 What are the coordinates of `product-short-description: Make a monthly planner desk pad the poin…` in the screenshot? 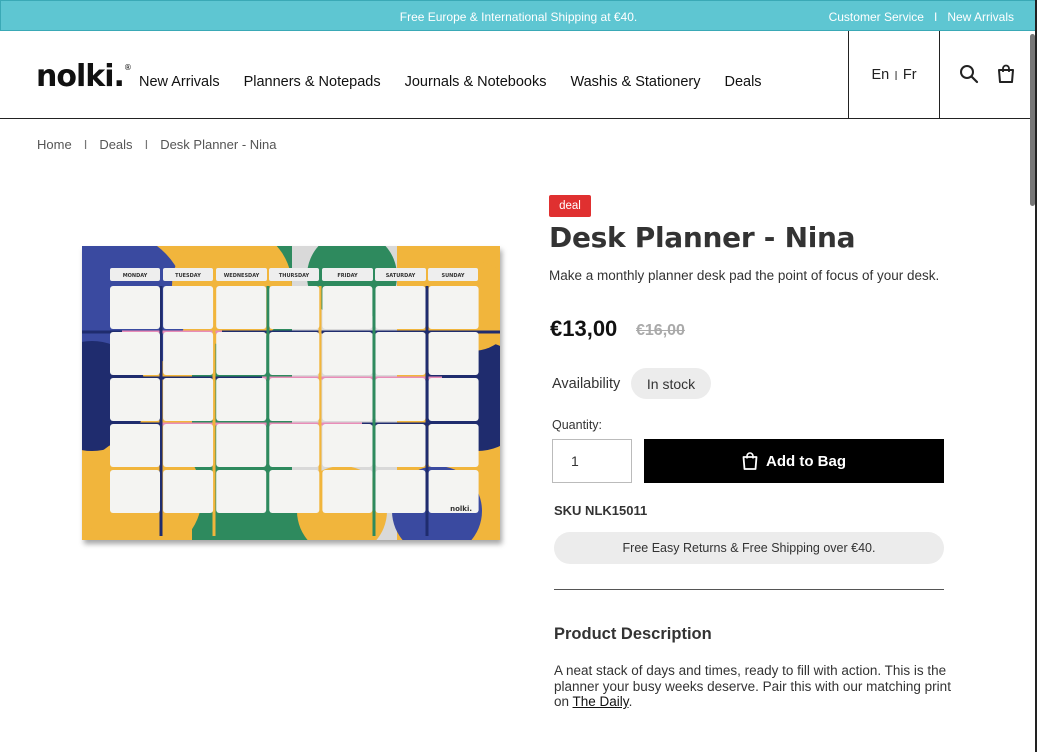 It's located at (744, 275).